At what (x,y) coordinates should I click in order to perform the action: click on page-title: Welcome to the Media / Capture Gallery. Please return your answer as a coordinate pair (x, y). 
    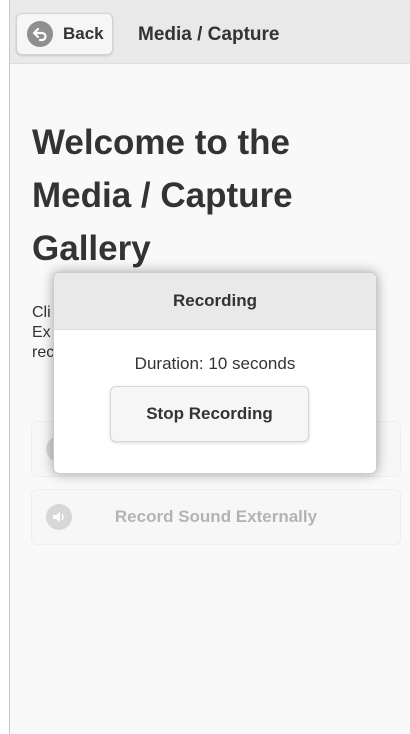
    Looking at the image, I should click on (162, 195).